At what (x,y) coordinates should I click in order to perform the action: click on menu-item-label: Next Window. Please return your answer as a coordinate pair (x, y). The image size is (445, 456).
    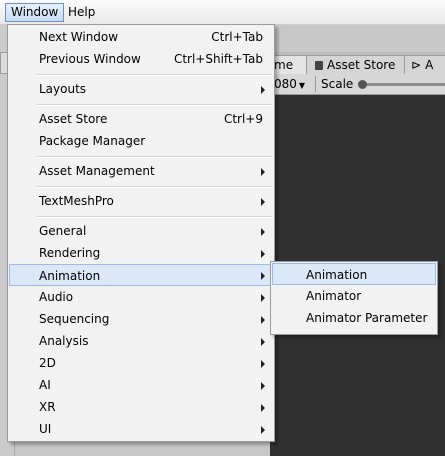
    Looking at the image, I should click on (79, 37).